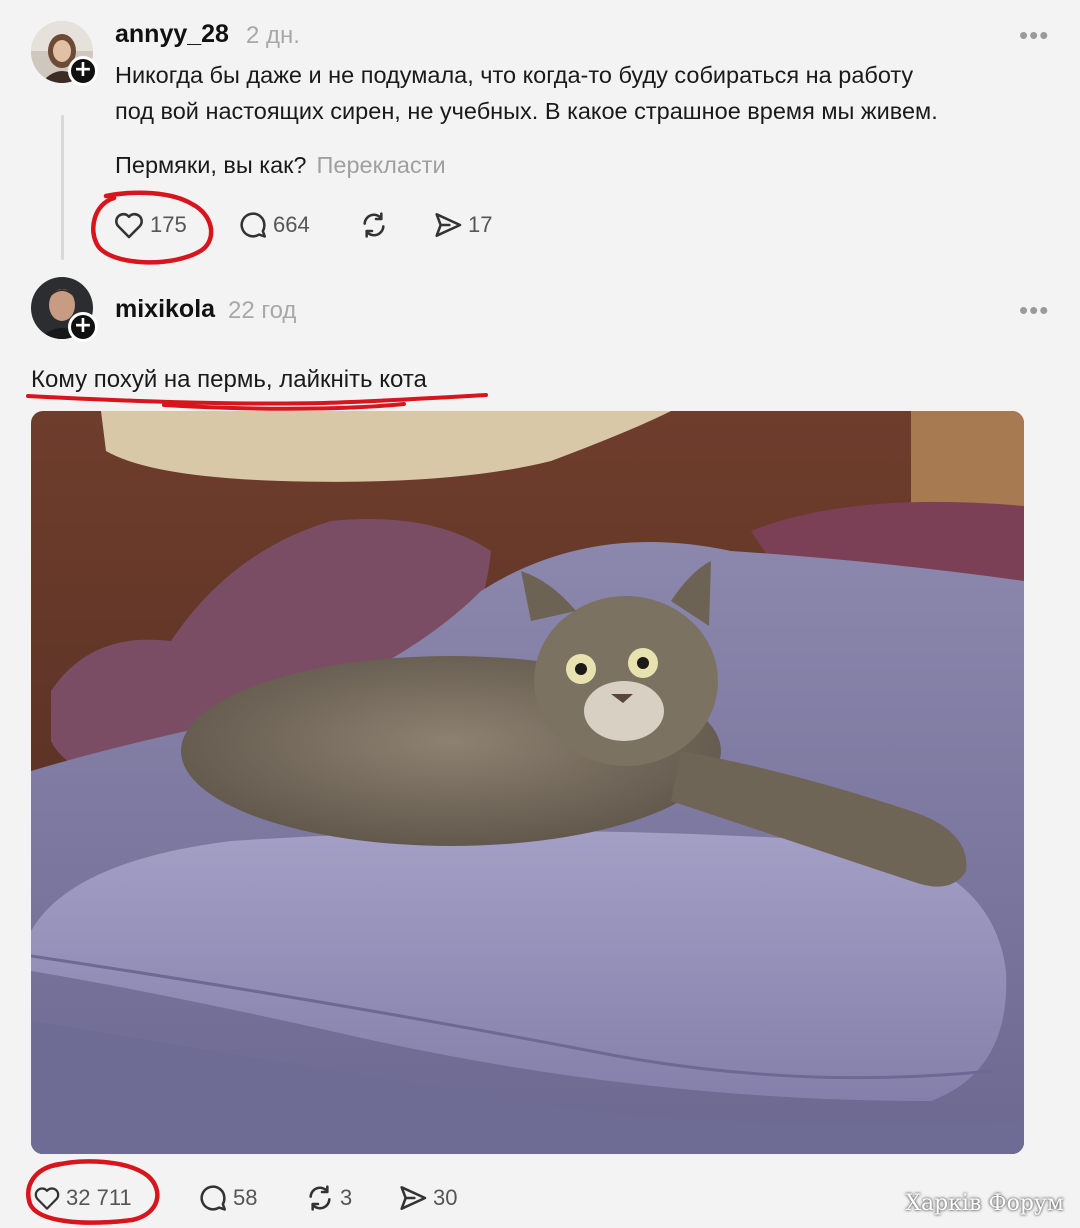 This screenshot has height=1228, width=1080. Describe the element at coordinates (262, 310) in the screenshot. I see `post-time: 22 год` at that location.